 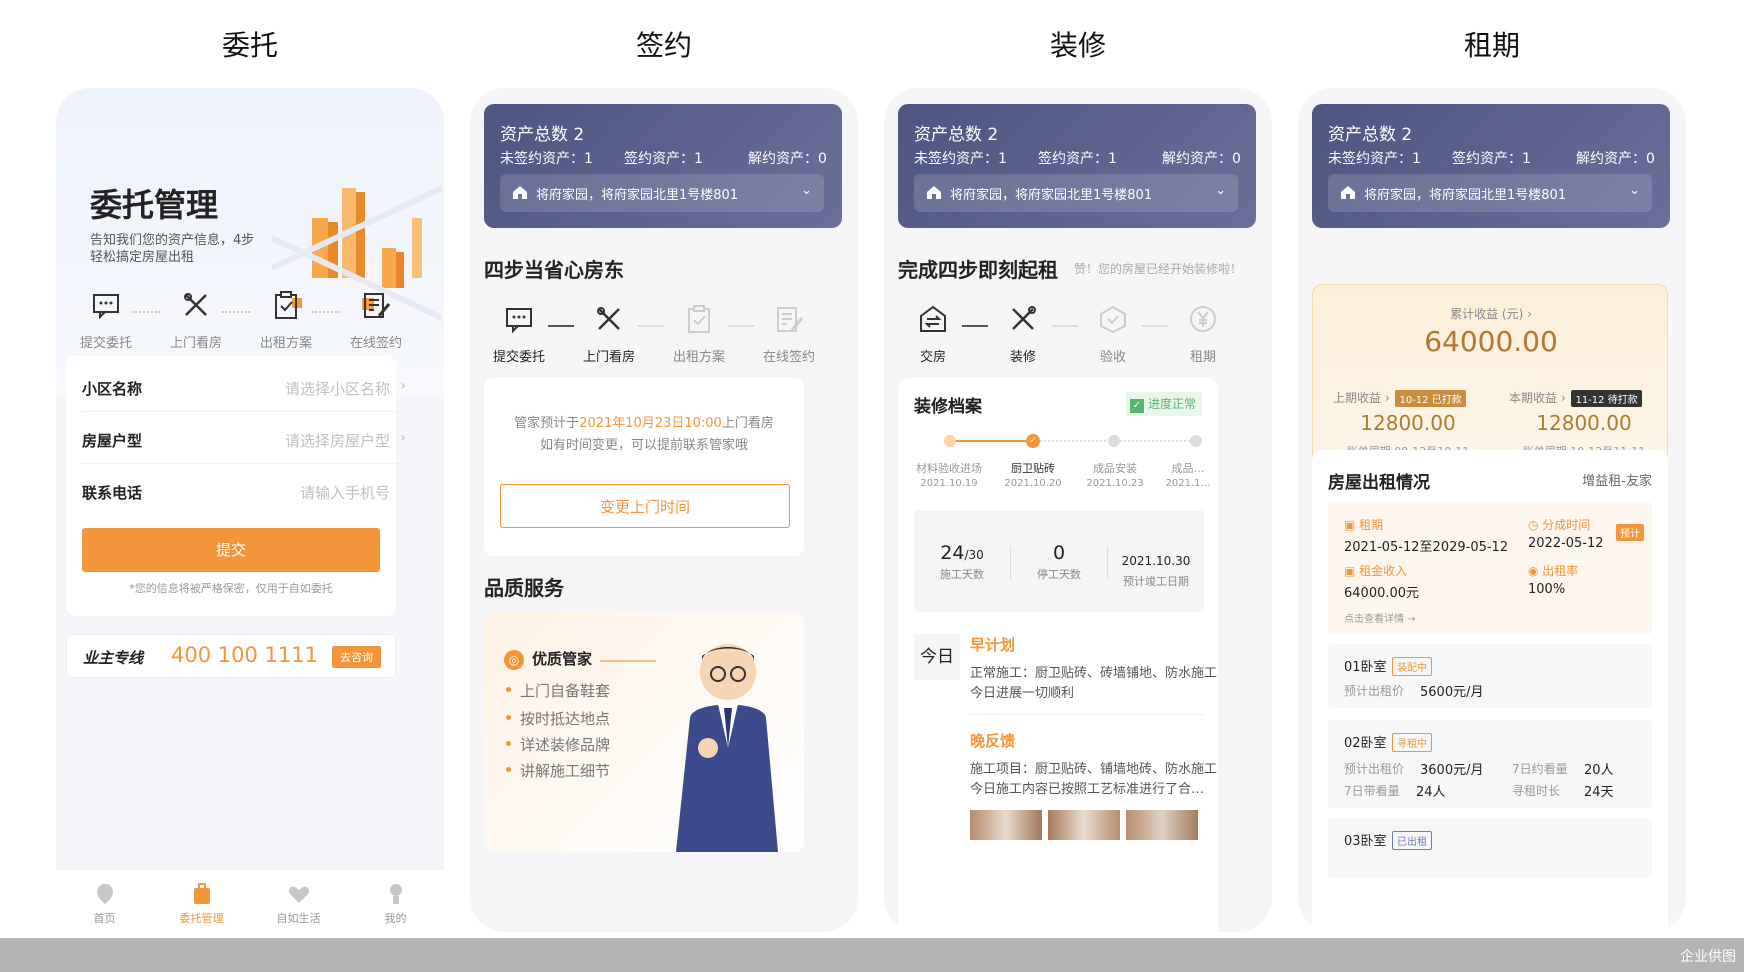 I want to click on pulse-heart-icon, so click(x=298, y=894).